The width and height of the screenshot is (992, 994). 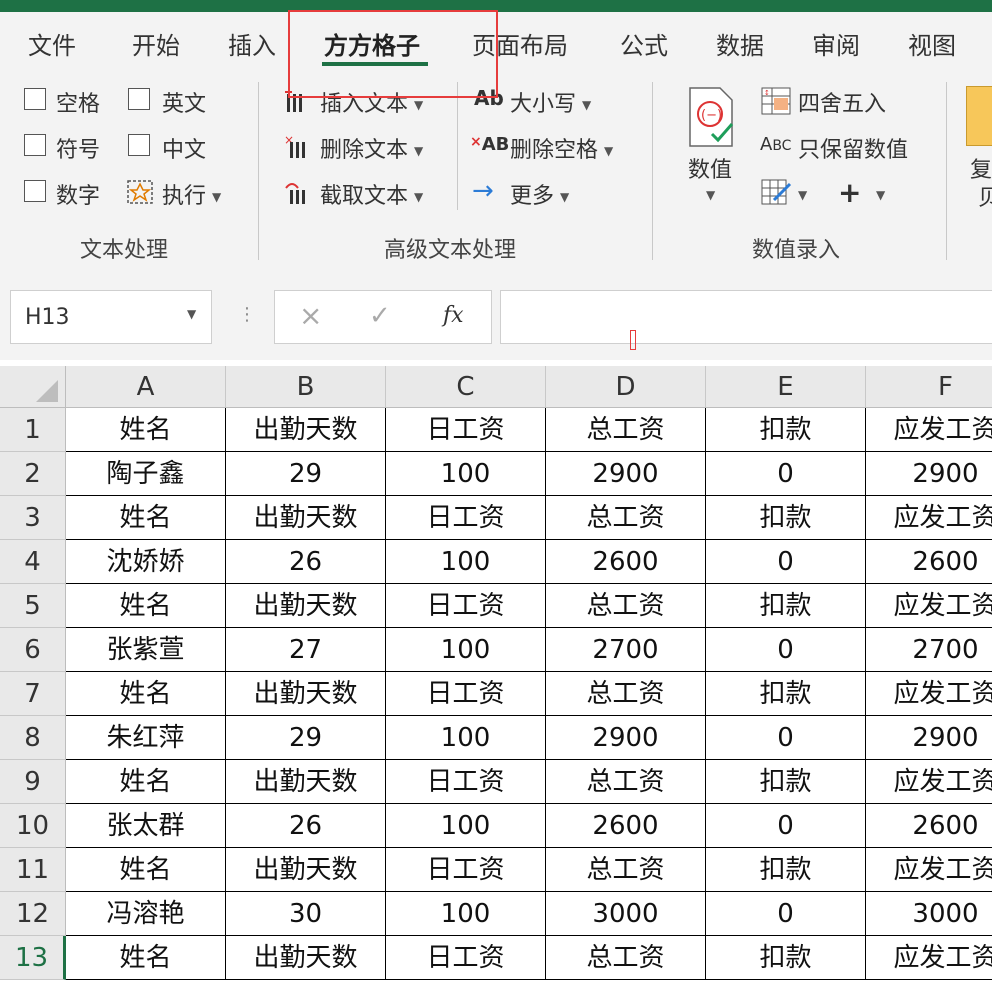 I want to click on cell-D6: 2700, so click(x=626, y=650).